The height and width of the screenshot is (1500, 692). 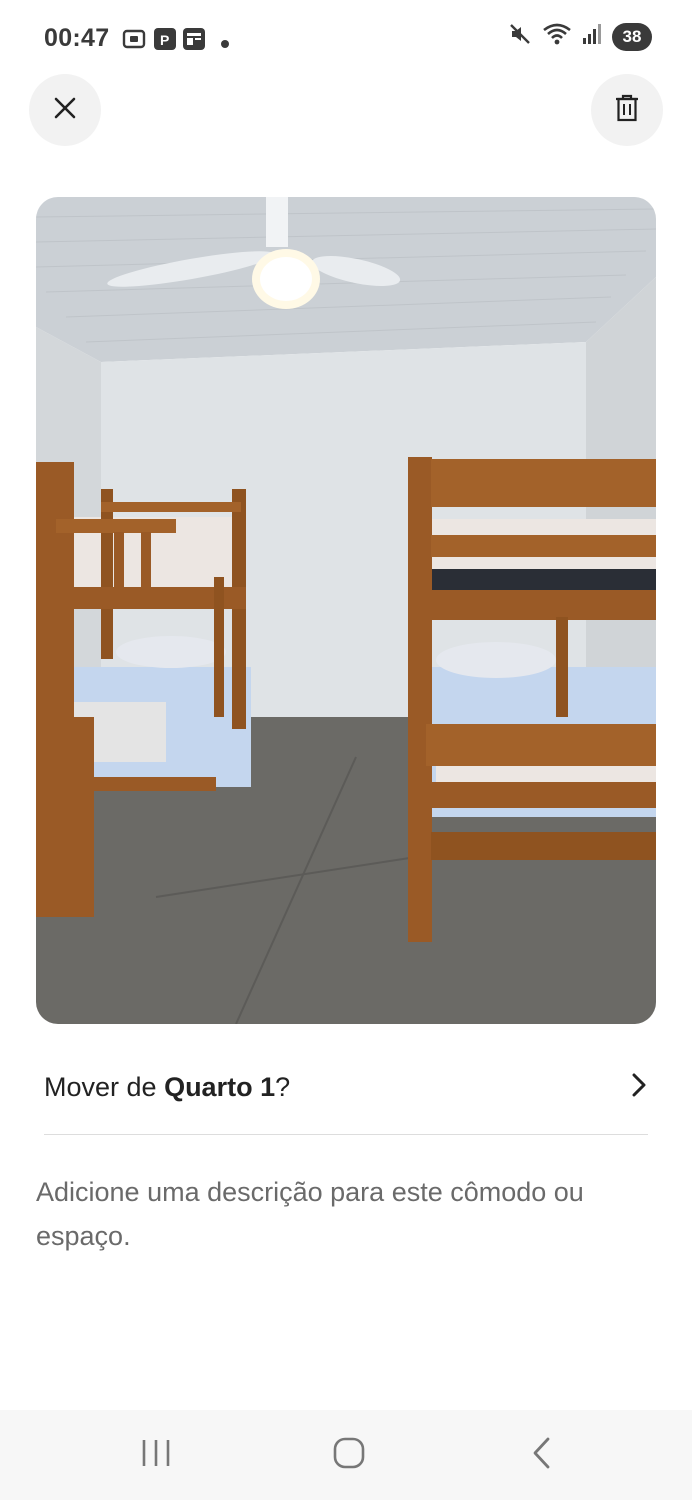 I want to click on chevron-right-icon, so click(x=639, y=1087).